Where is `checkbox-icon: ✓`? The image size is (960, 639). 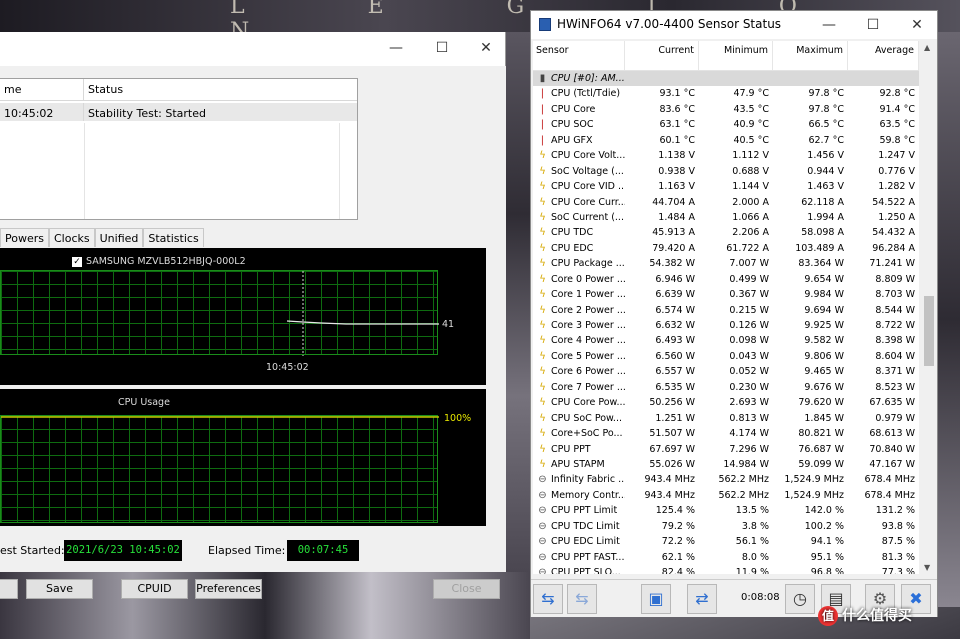
checkbox-icon: ✓ is located at coordinates (77, 261).